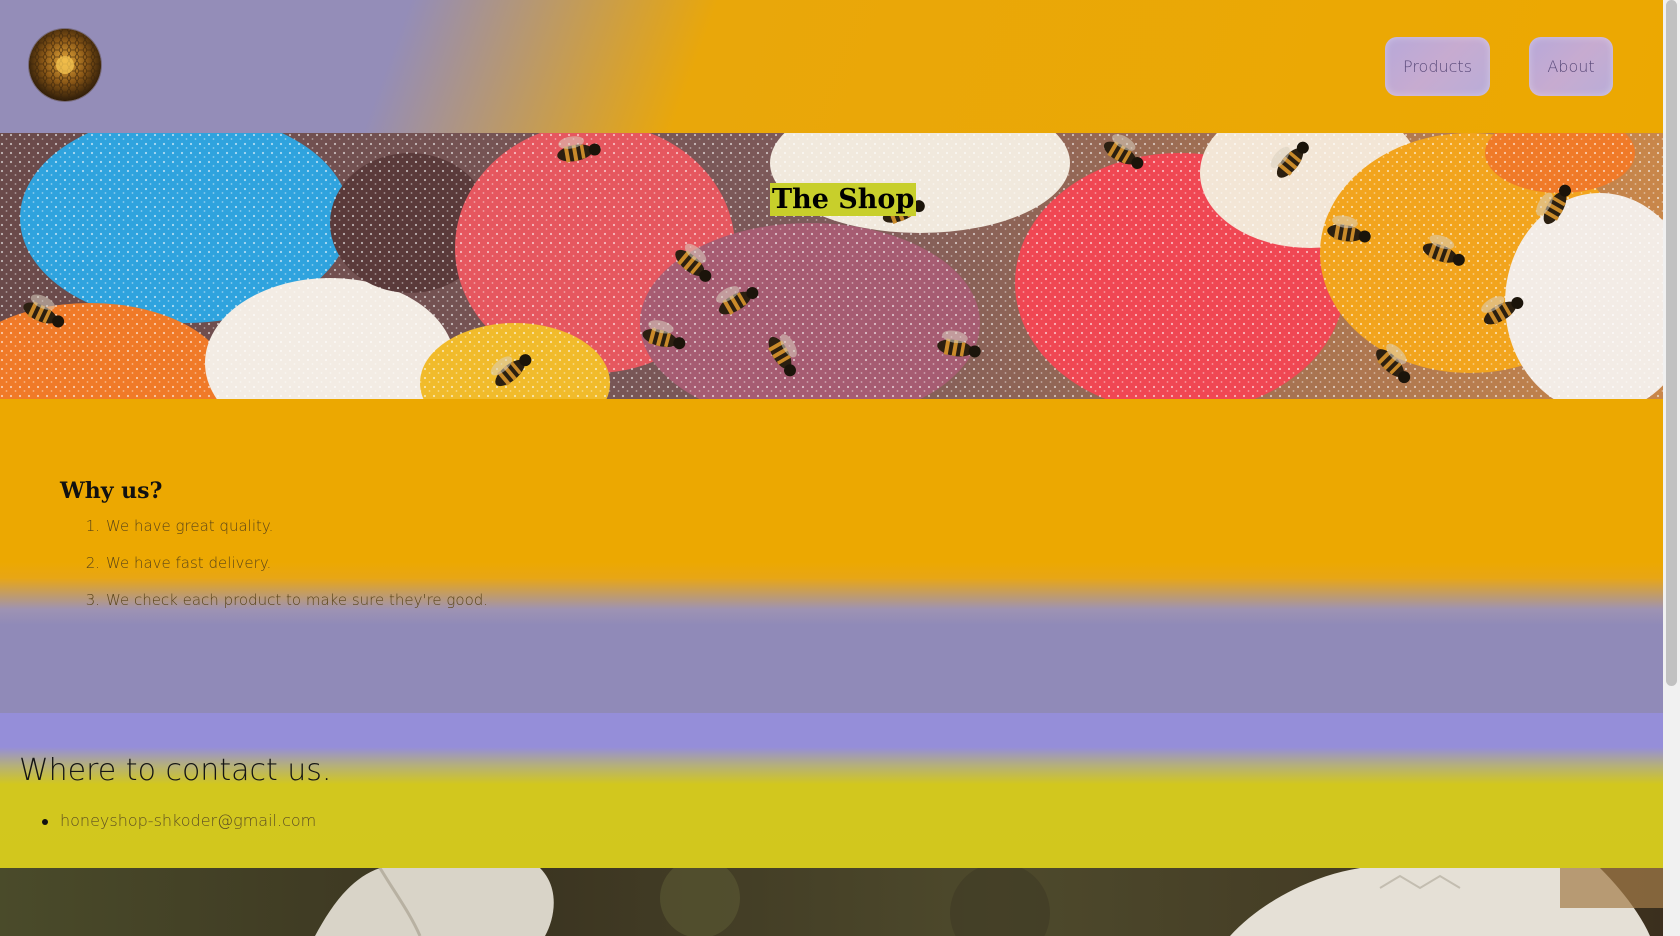 The image size is (1680, 936). I want to click on contact-email-item: honeyshop-shkoder@gmail.com, so click(179, 820).